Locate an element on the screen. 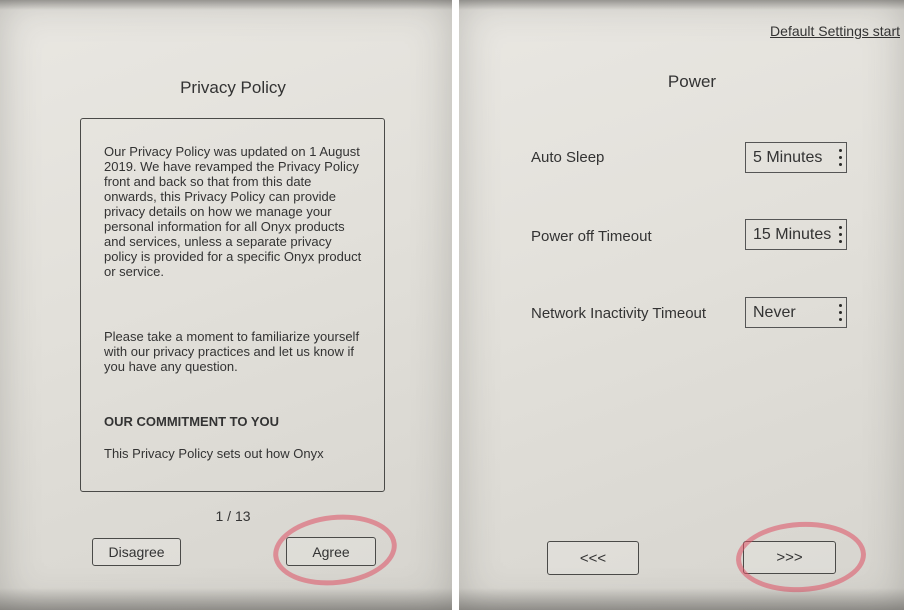 The height and width of the screenshot is (610, 904). network-inactivity-timeout-select: Never is located at coordinates (796, 312).